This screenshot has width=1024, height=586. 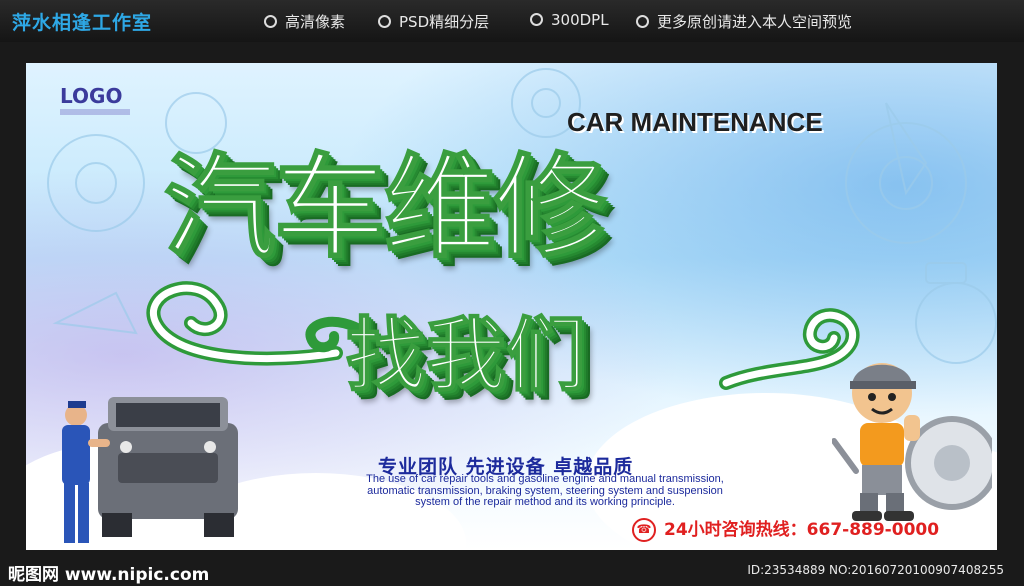 What do you see at coordinates (444, 22) in the screenshot?
I see `feature-label: PSD精细分层` at bounding box center [444, 22].